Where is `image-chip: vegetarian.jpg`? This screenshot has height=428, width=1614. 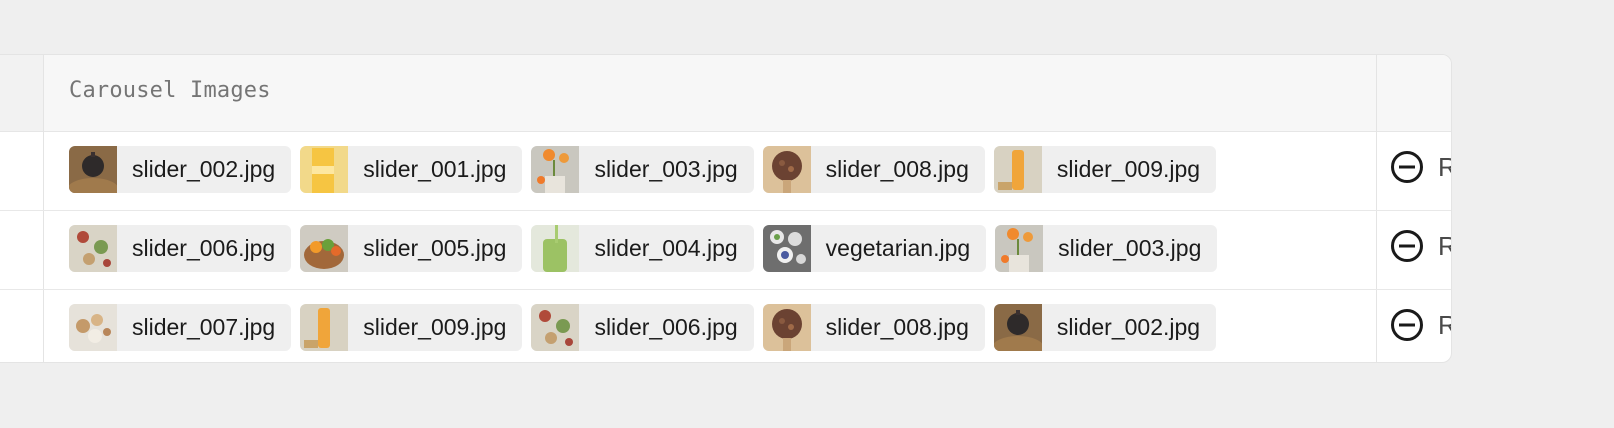
image-chip: vegetarian.jpg is located at coordinates (874, 248).